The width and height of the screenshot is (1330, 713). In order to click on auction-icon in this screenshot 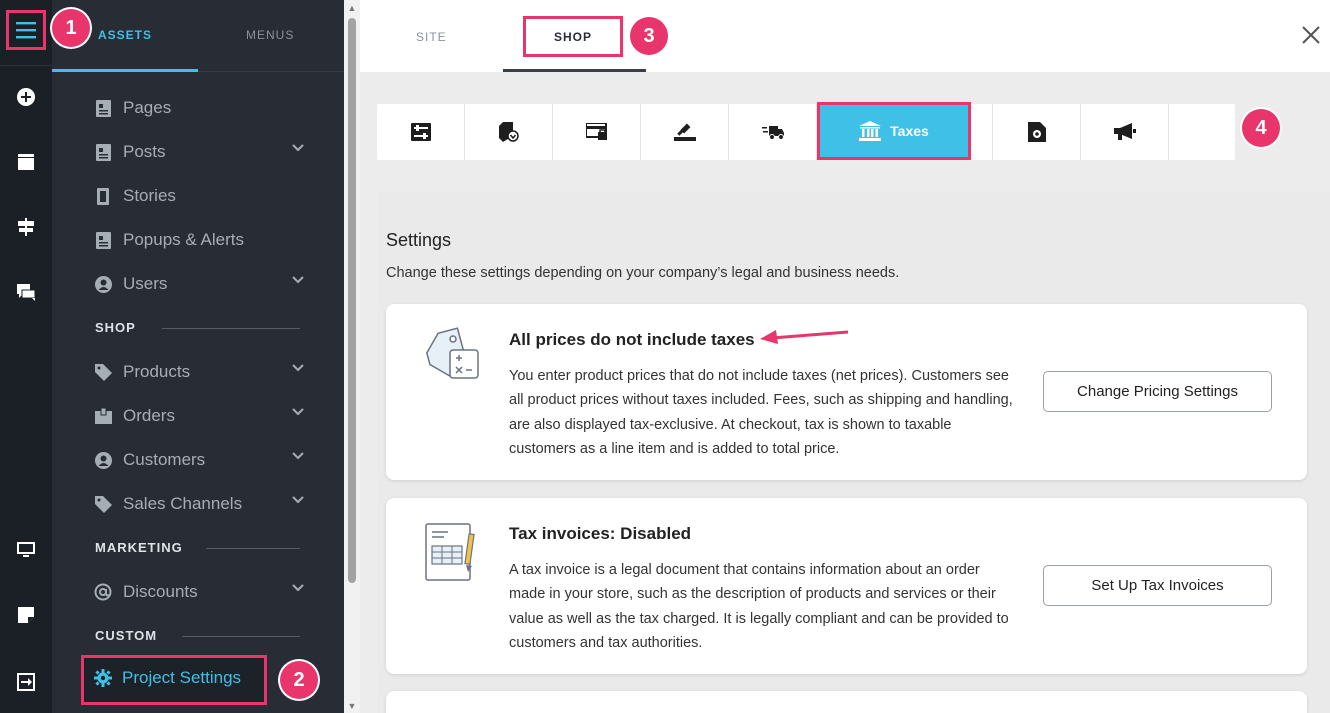, I will do `click(684, 132)`.